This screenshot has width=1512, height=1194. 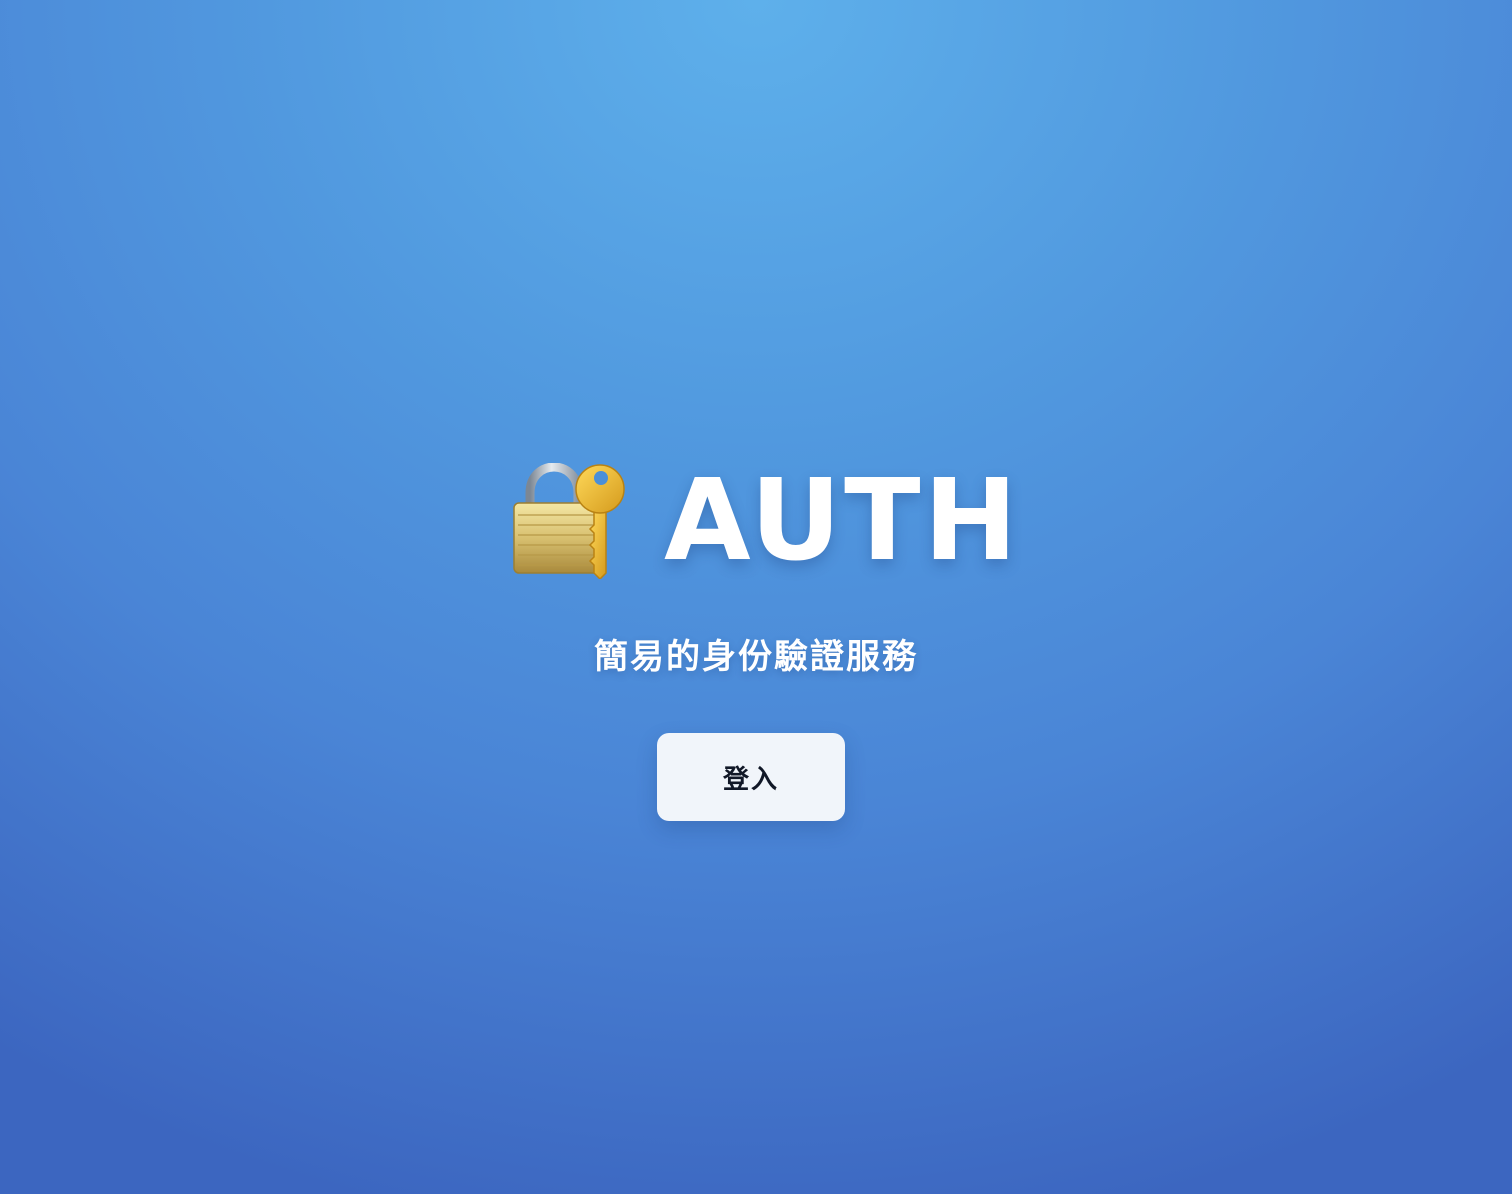 What do you see at coordinates (751, 777) in the screenshot?
I see `login-button: 登入` at bounding box center [751, 777].